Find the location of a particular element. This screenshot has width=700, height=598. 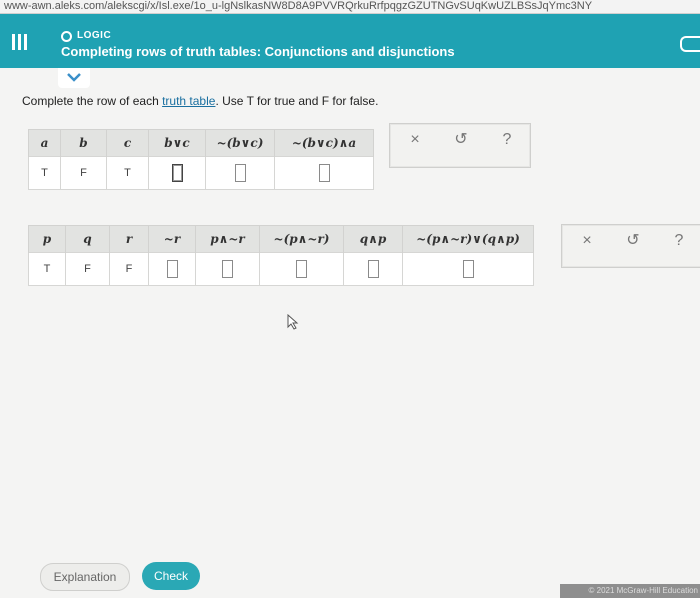

menu-icon is located at coordinates (20, 42).